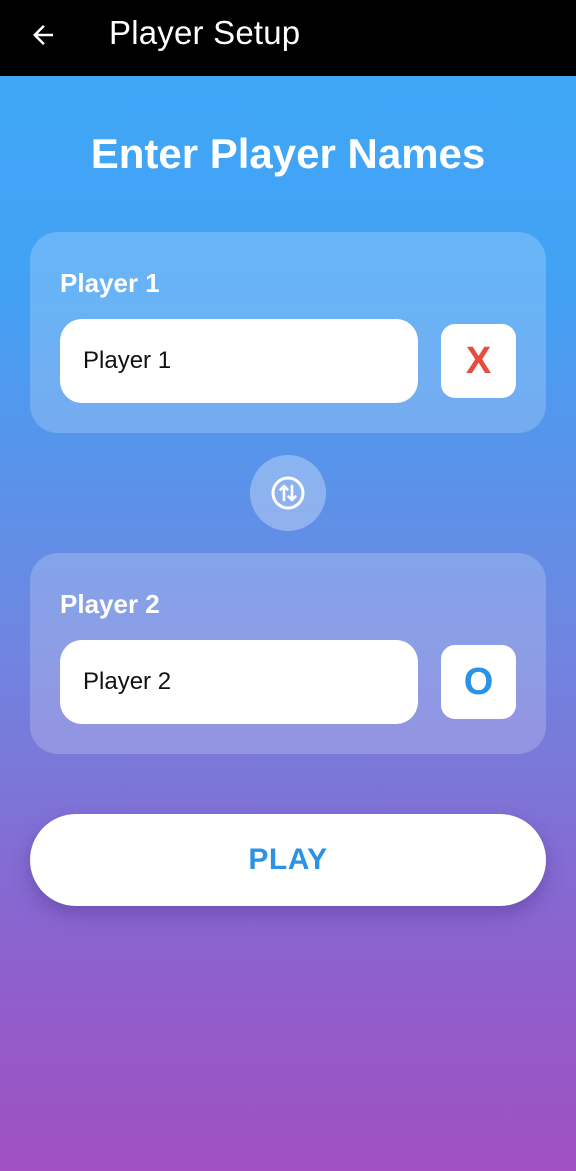 This screenshot has width=576, height=1171. Describe the element at coordinates (110, 283) in the screenshot. I see `player-1-label: Player 1` at that location.